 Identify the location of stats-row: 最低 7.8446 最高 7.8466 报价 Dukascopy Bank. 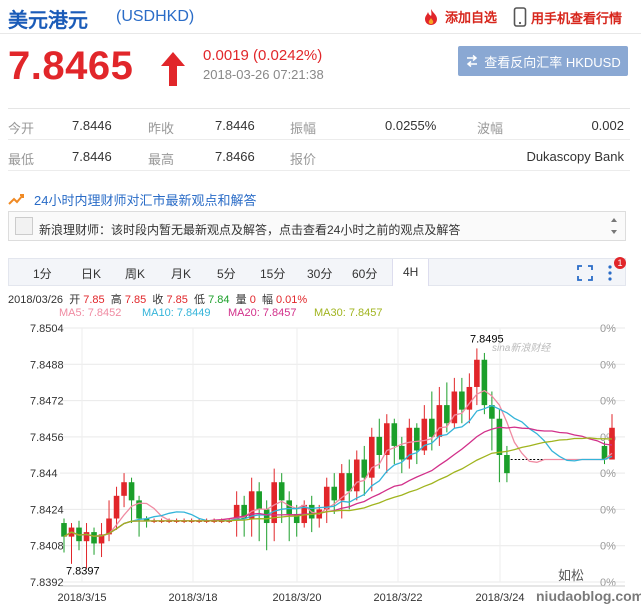
(319, 155).